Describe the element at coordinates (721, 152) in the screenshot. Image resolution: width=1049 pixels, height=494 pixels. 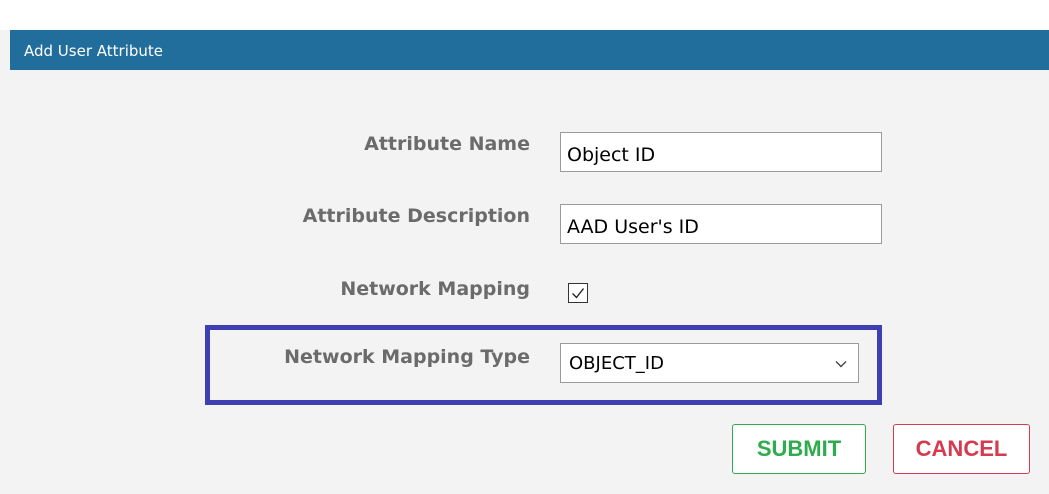
I see `attribute-name-input` at that location.